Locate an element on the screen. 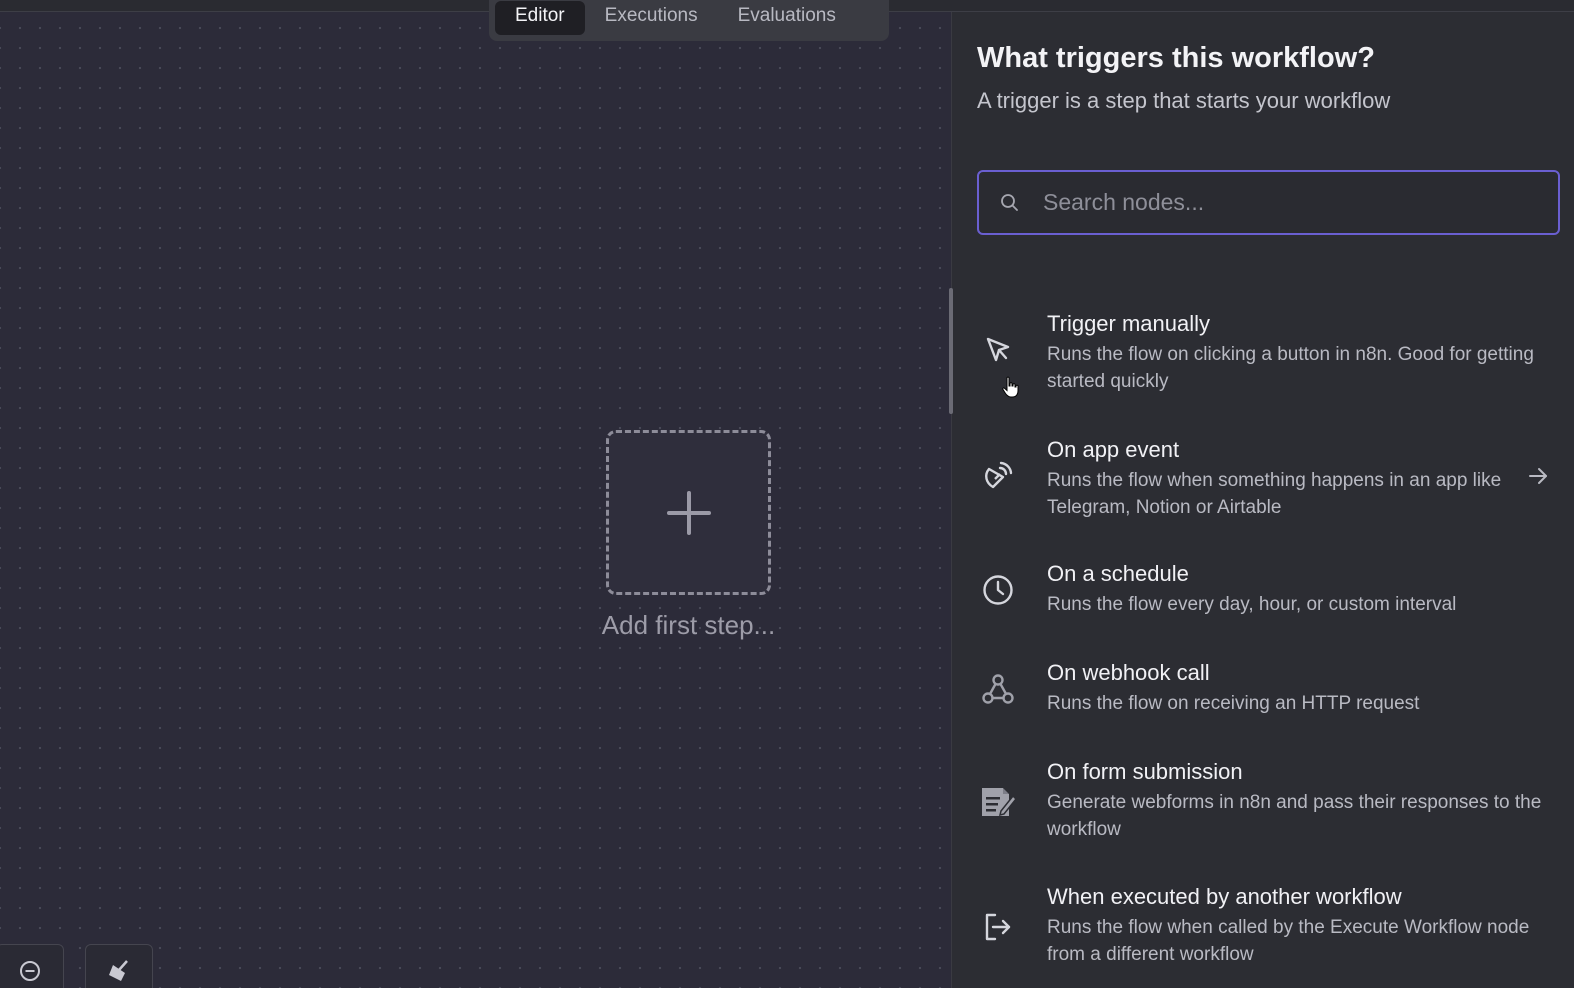 The width and height of the screenshot is (1574, 988). search-box is located at coordinates (1268, 202).